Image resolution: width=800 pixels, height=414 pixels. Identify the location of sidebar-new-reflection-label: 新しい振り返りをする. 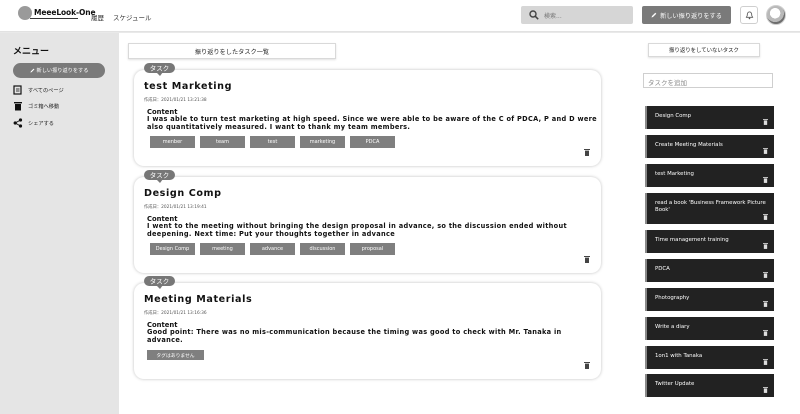
(62, 71).